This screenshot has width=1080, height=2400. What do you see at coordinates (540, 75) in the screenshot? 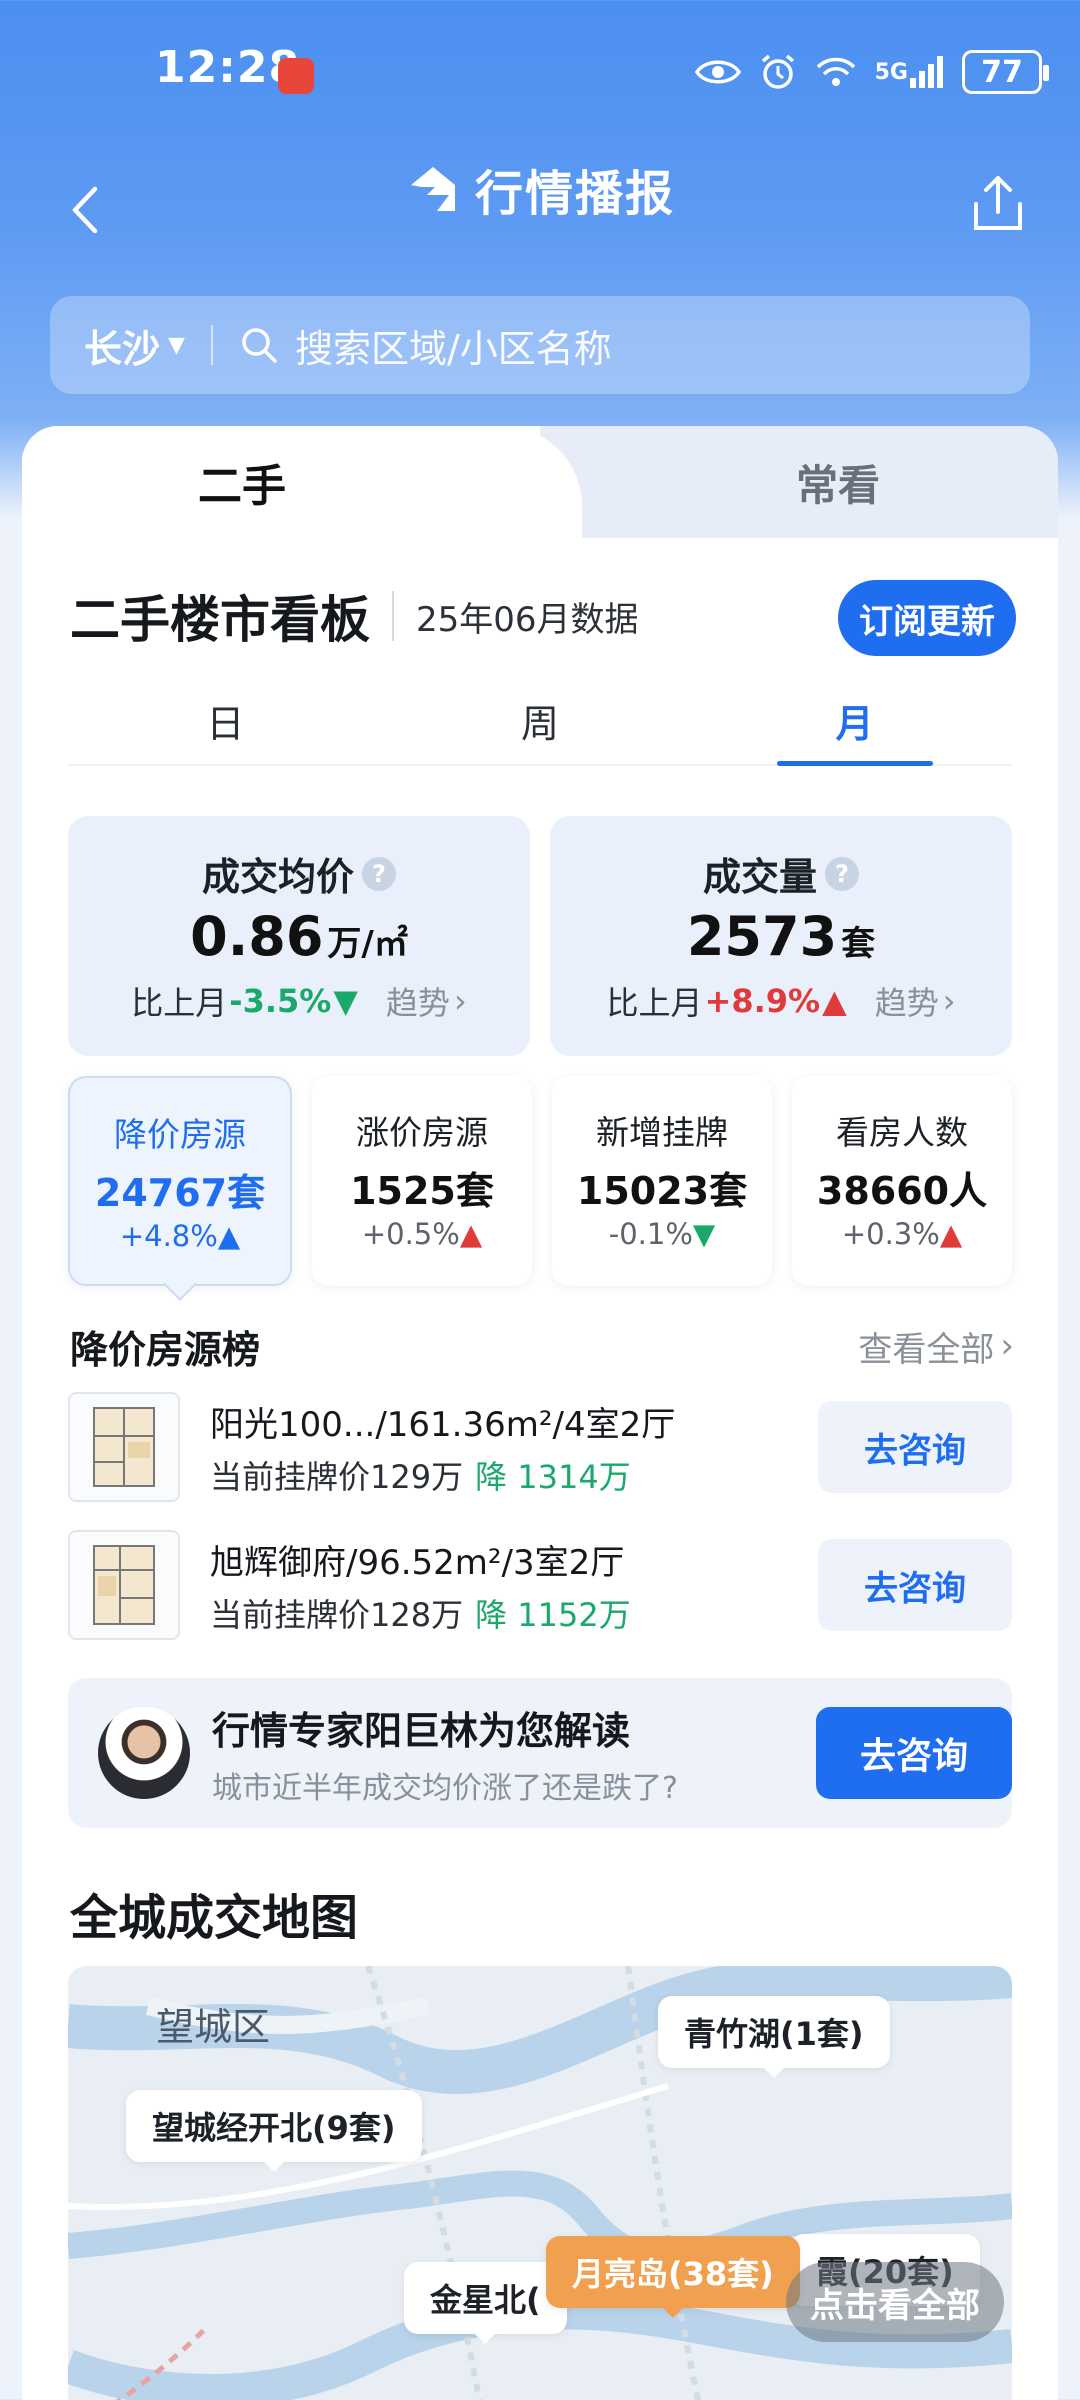
I see `status-bar: 12:28 5G 77` at bounding box center [540, 75].